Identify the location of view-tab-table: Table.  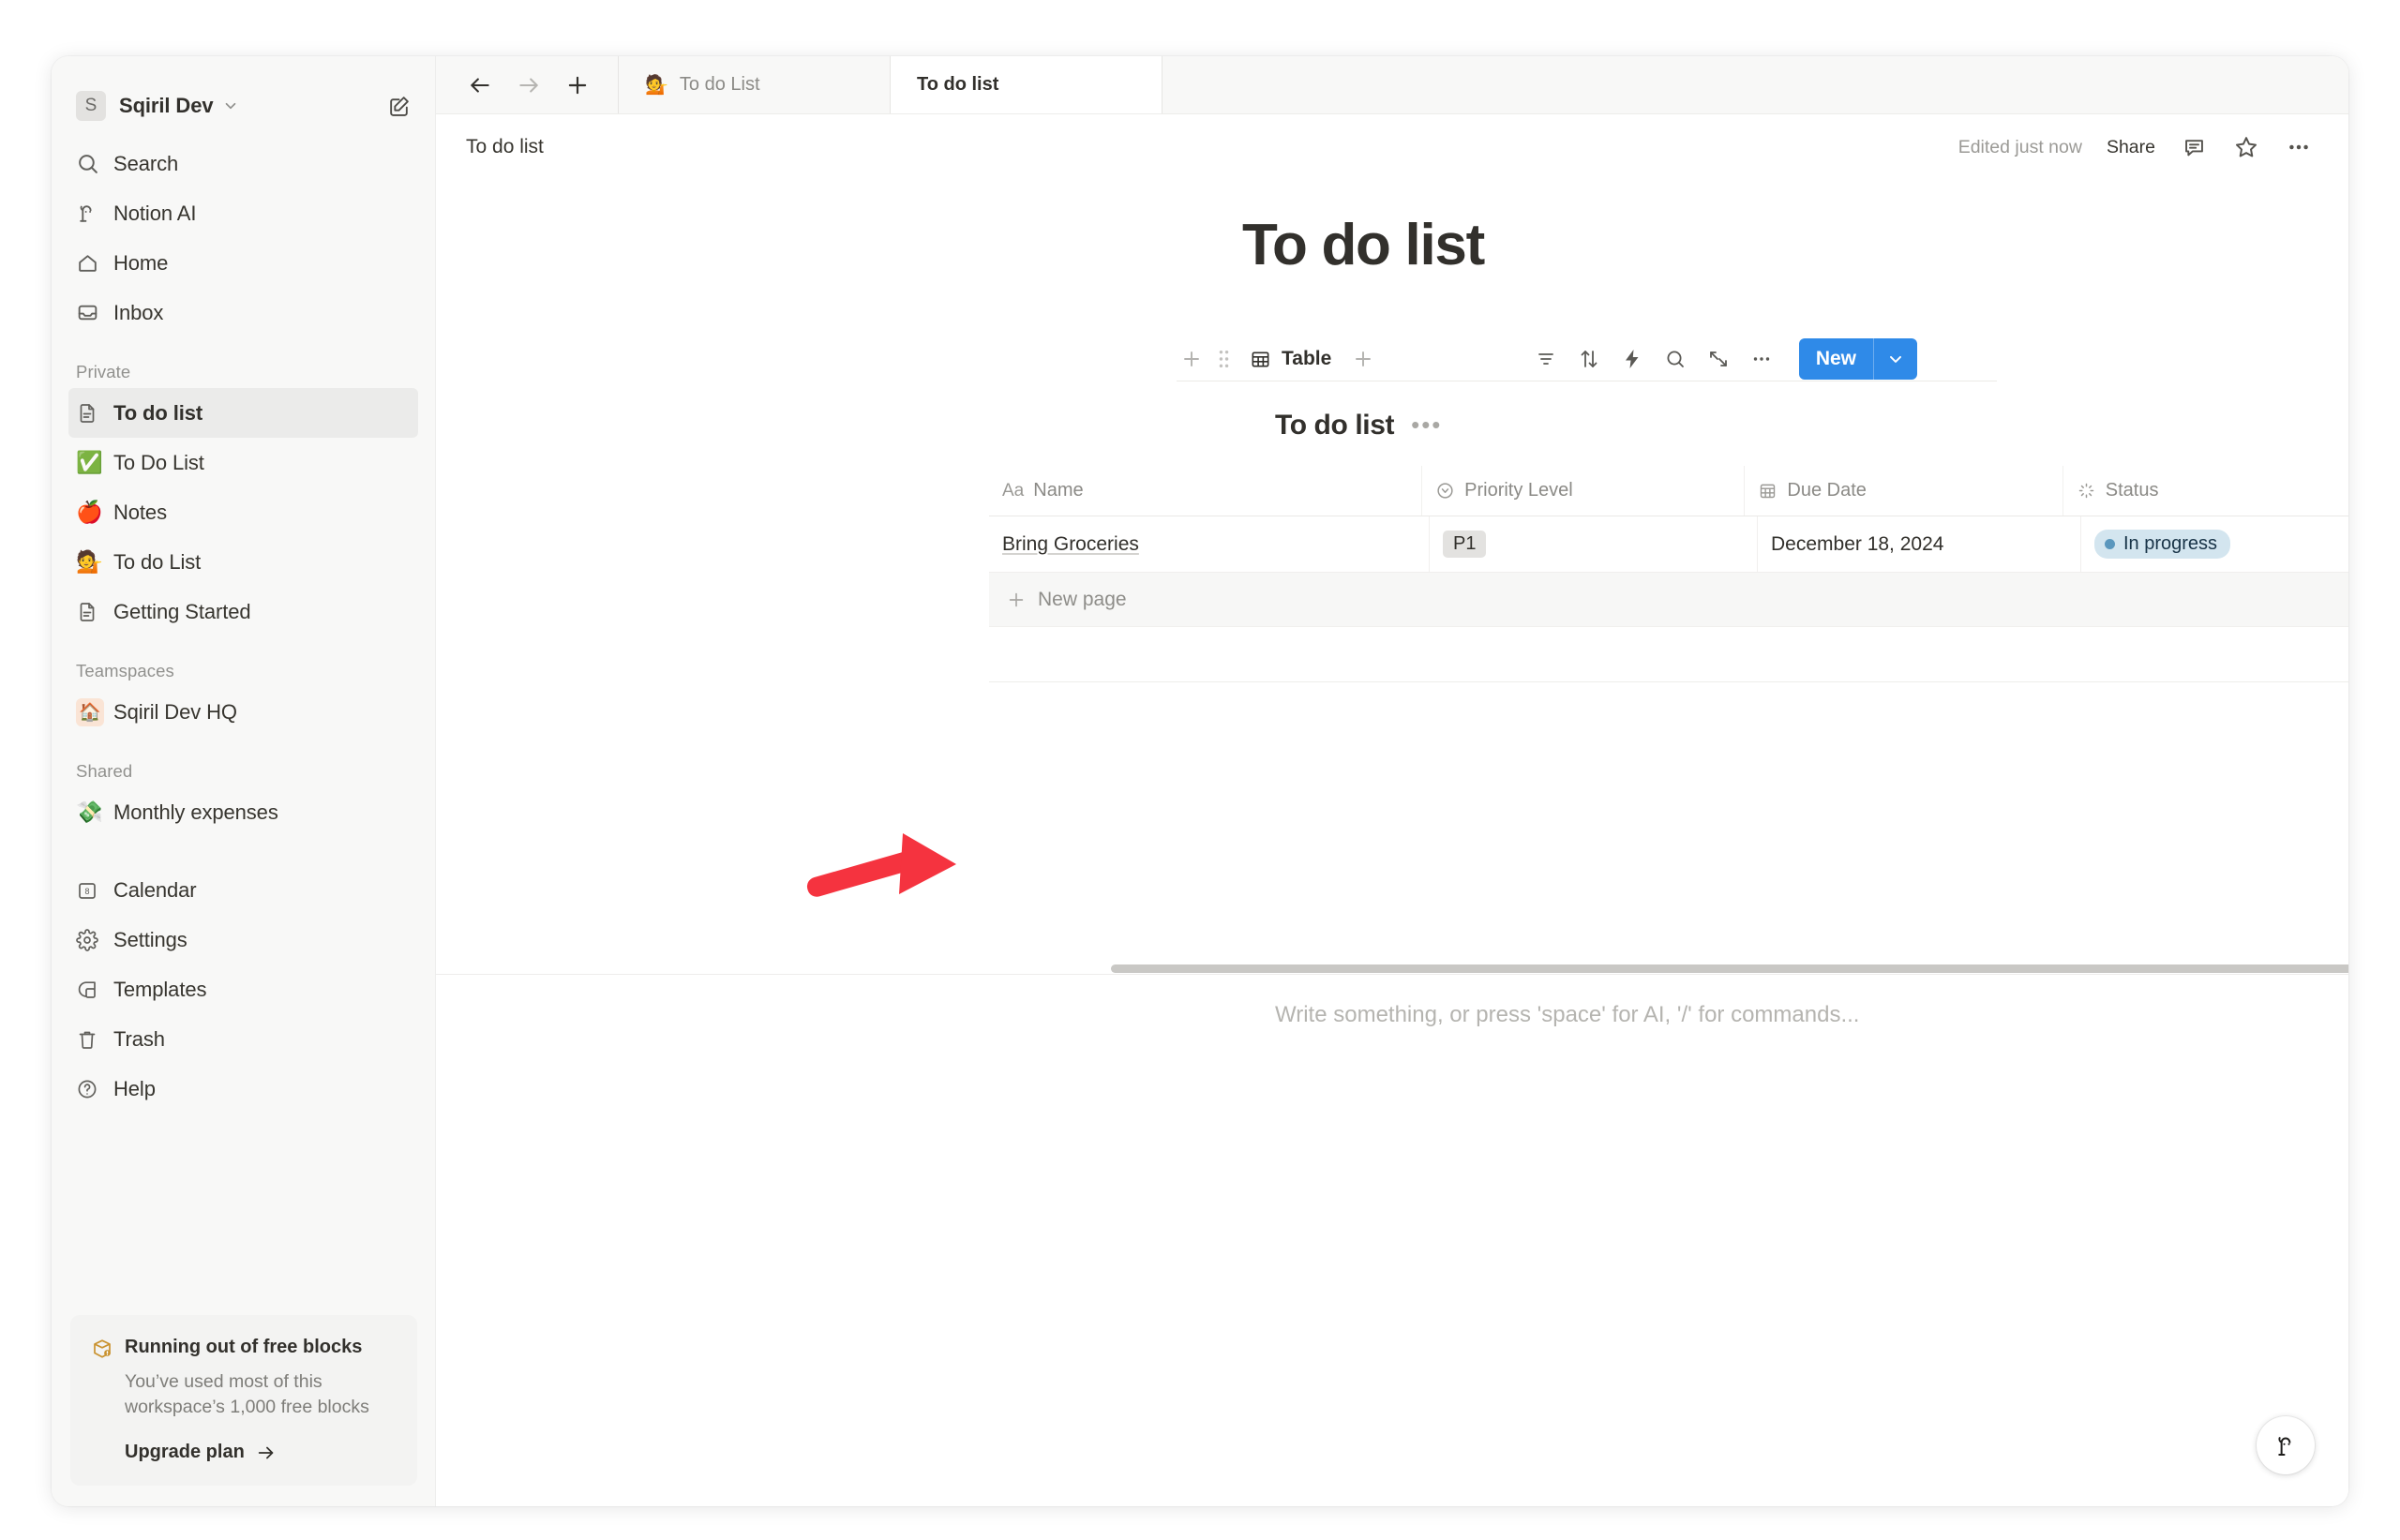
(1290, 359).